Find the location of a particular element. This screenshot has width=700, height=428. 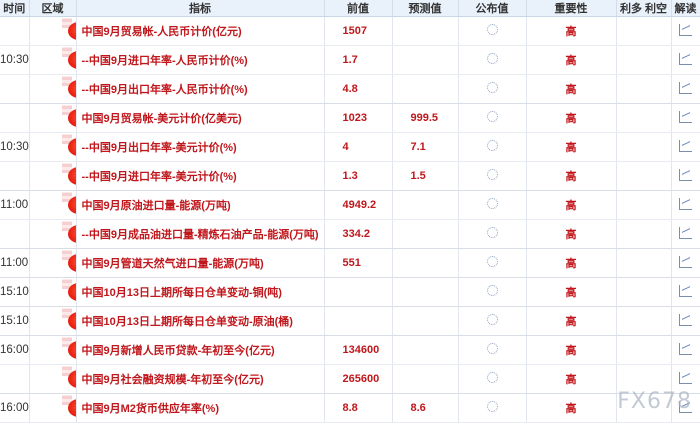

indicator-link: 中国9月贸易帐-人民币计价(亿元) is located at coordinates (200, 31).